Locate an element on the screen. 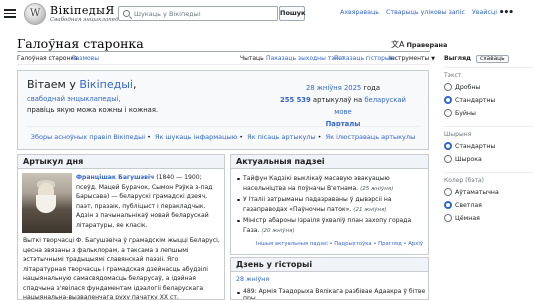  tab-tools: Інструменты ▼ is located at coordinates (412, 58).